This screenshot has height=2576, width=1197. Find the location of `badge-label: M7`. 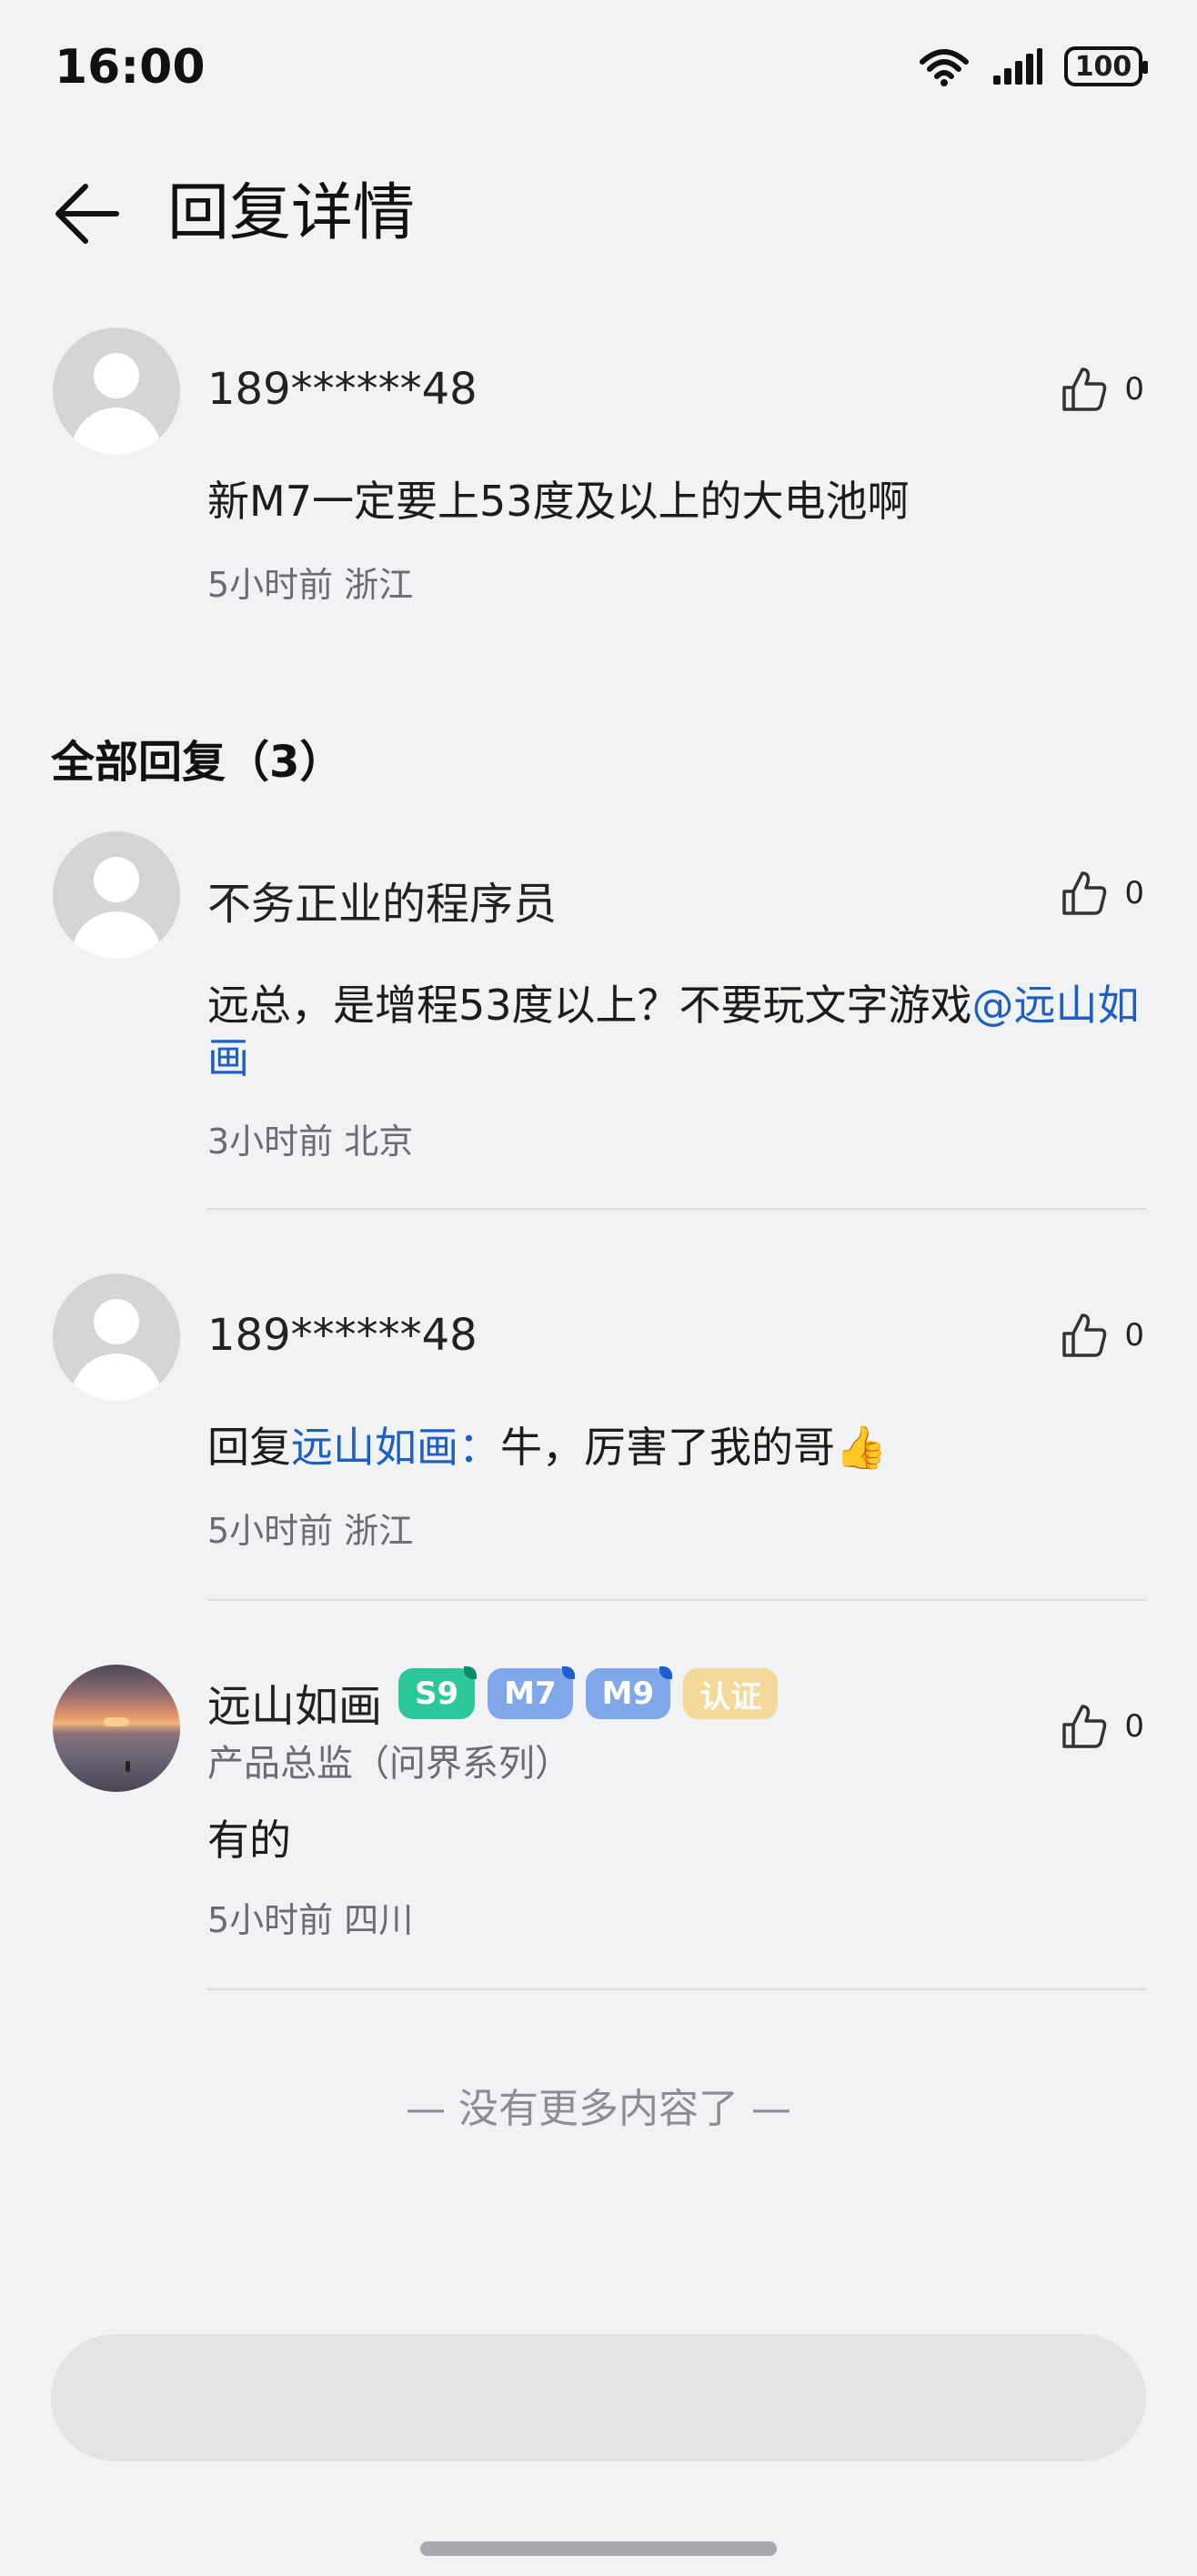

badge-label: M7 is located at coordinates (530, 1693).